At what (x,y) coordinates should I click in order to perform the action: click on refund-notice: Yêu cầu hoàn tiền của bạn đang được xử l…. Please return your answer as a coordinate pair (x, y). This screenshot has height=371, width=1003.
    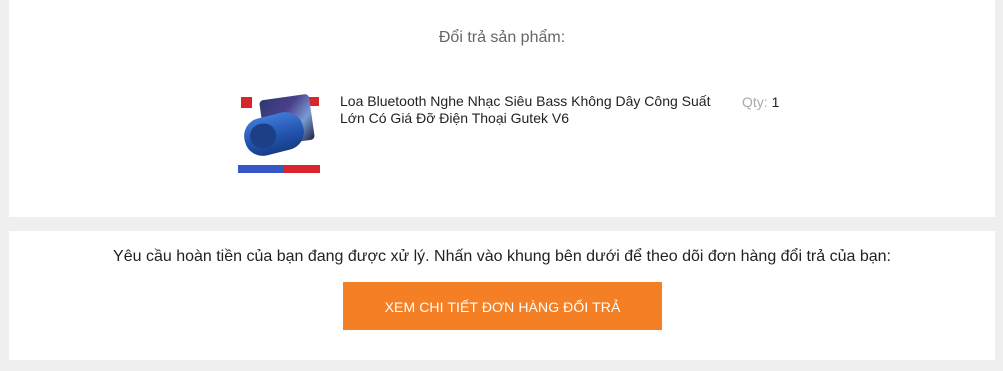
    Looking at the image, I should click on (502, 256).